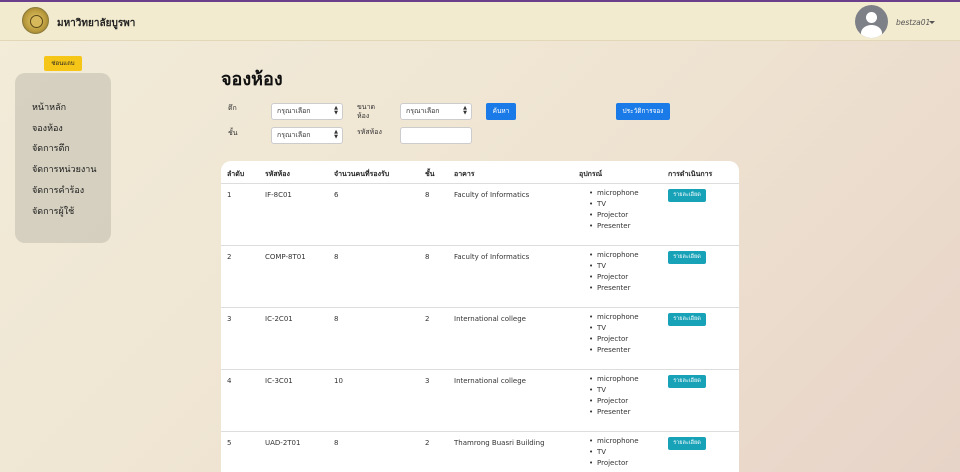 The image size is (960, 472). I want to click on row-equipment-list: microphone TV Projector, so click(614, 452).